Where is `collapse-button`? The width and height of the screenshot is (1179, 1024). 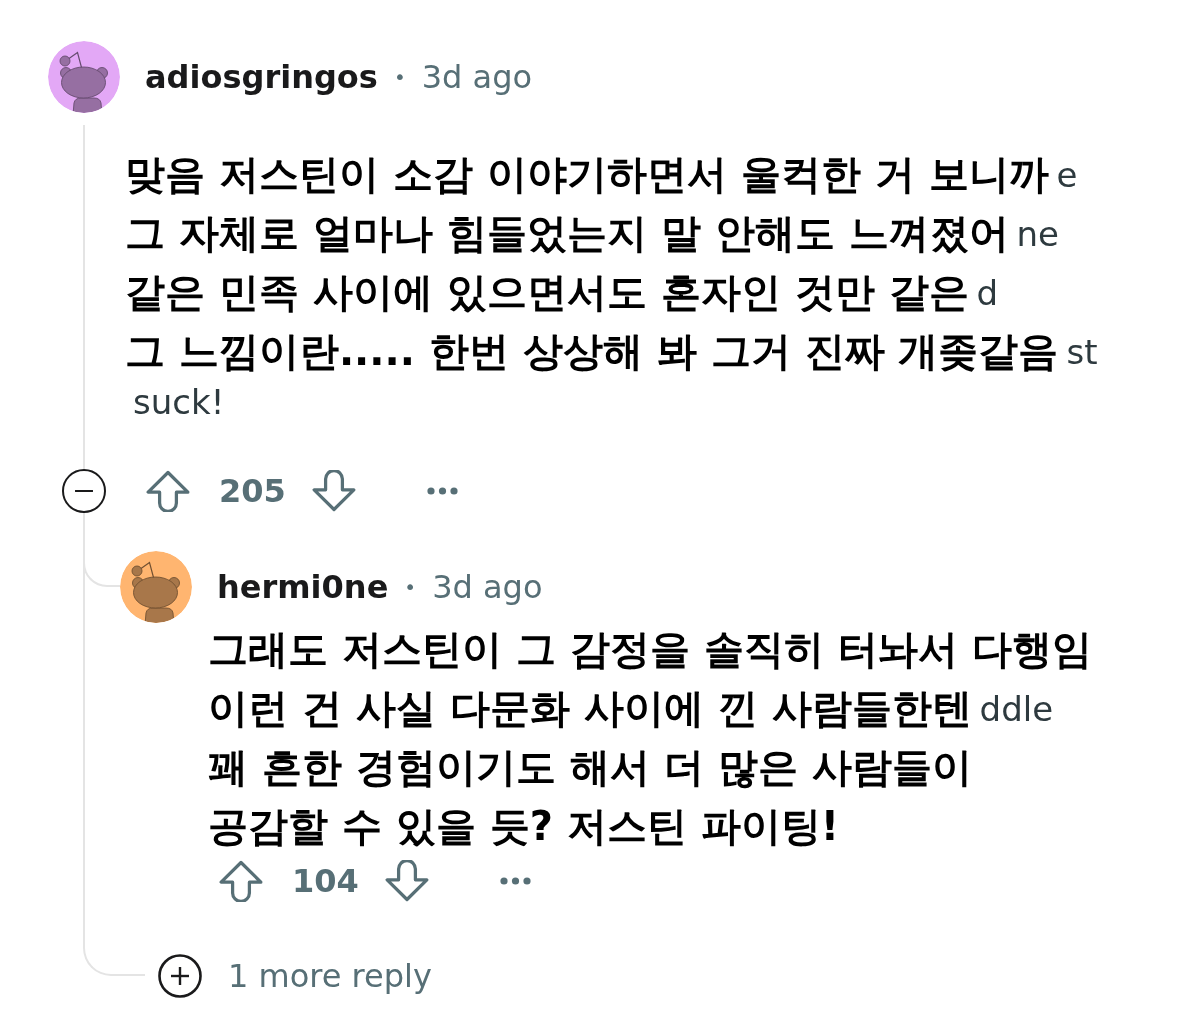
collapse-button is located at coordinates (84, 491).